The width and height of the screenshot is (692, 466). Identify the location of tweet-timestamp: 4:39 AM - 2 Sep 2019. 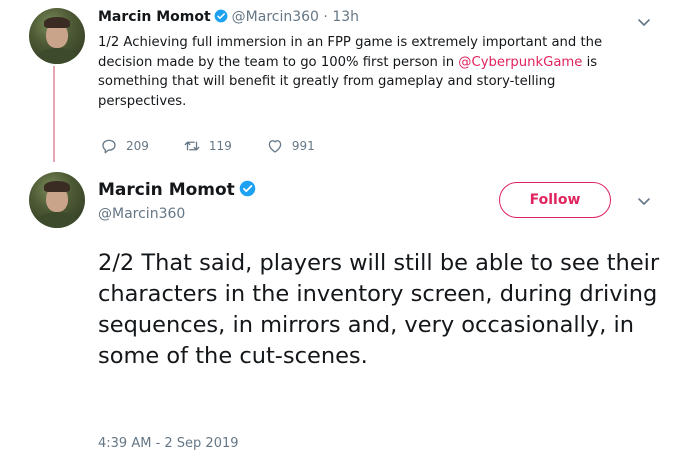
(168, 443).